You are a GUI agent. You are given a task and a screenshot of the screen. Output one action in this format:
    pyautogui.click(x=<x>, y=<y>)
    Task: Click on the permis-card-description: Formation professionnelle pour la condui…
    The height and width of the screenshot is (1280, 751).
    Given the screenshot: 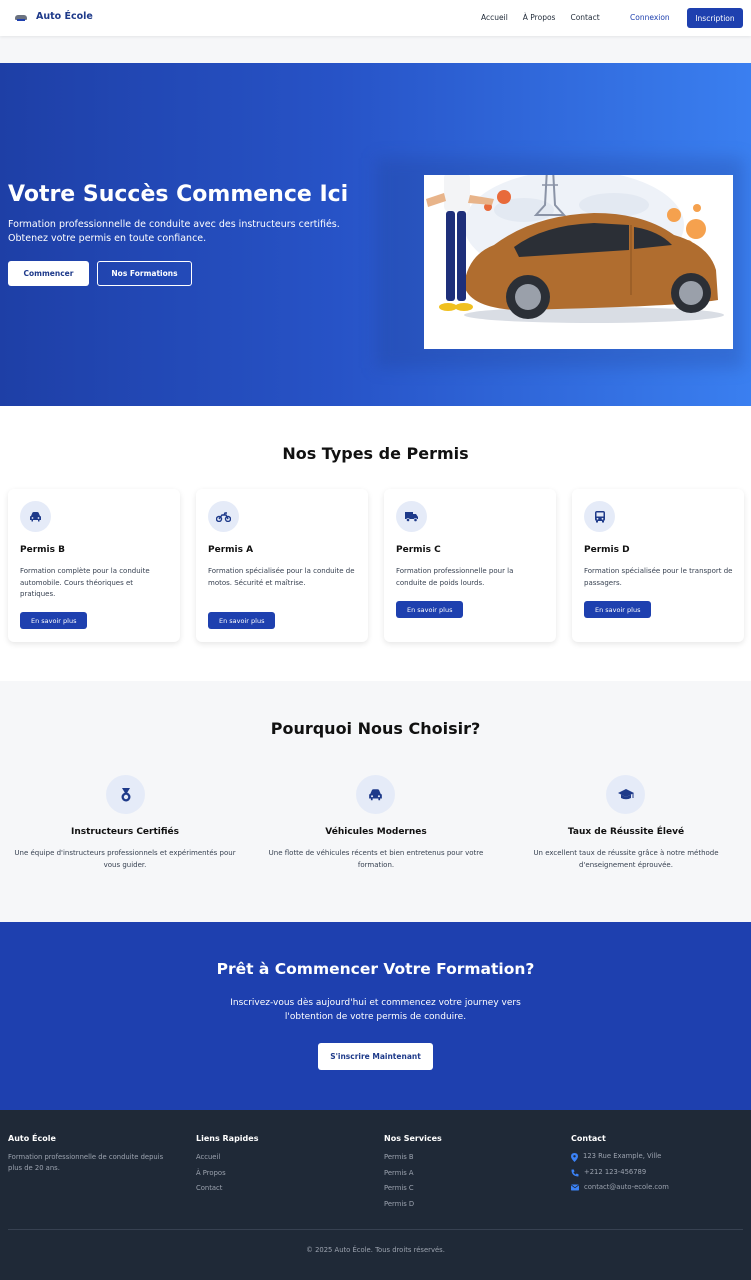 What is the action you would take?
    pyautogui.click(x=455, y=577)
    